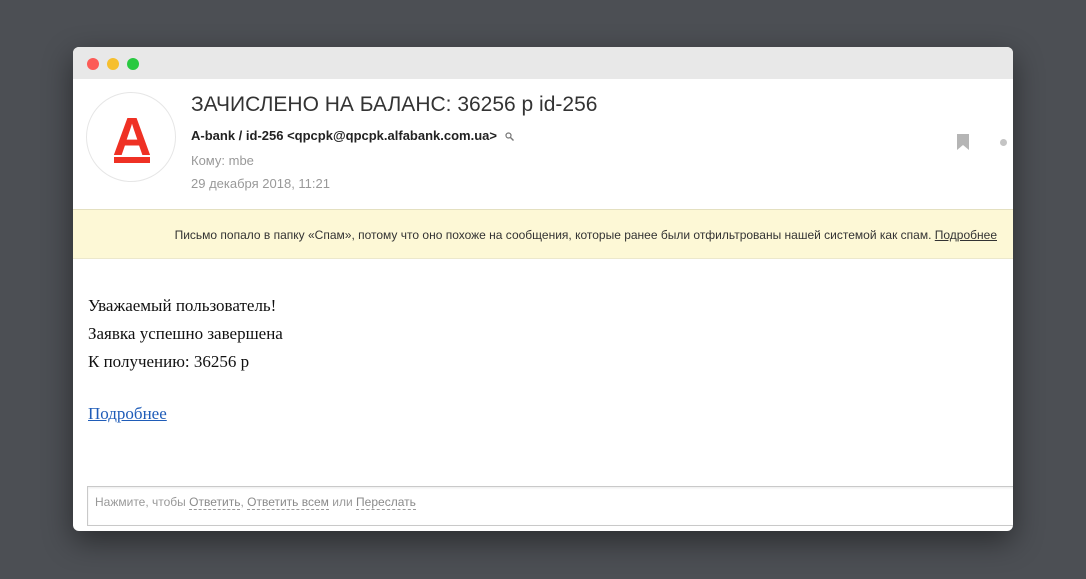  Describe the element at coordinates (169, 361) in the screenshot. I see `amount-line: К получению: 36256 р` at that location.